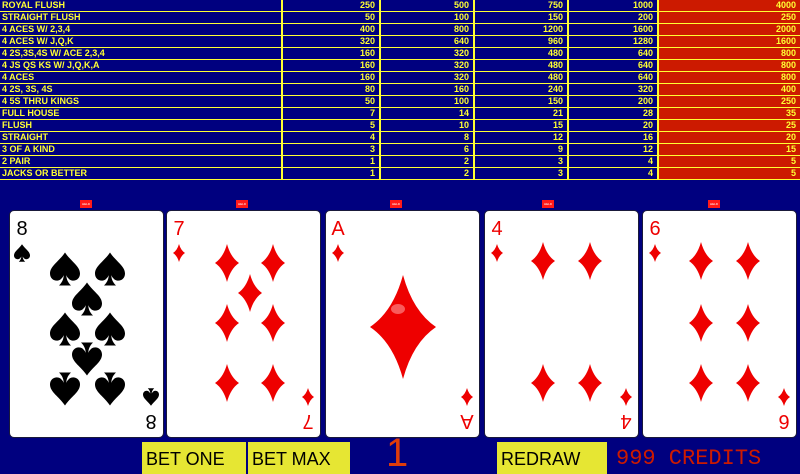 The width and height of the screenshot is (800, 474). What do you see at coordinates (141, 6) in the screenshot?
I see `hand-name: ROYAL FLUSH` at bounding box center [141, 6].